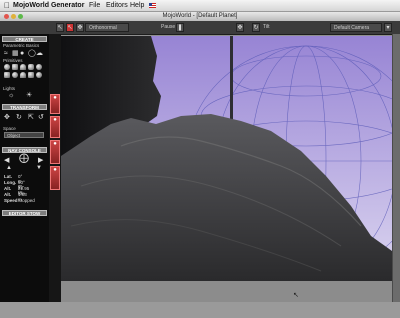 The image size is (400, 318). What do you see at coordinates (256, 27) in the screenshot?
I see `rotate-icon: ↻` at bounding box center [256, 27].